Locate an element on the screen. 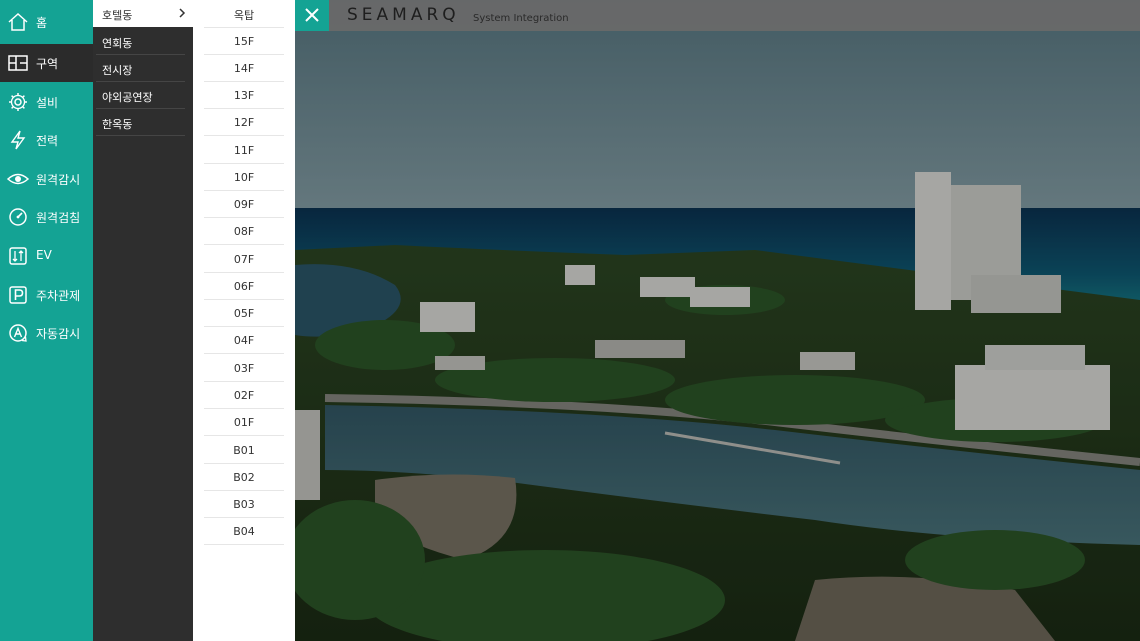 This screenshot has width=1140, height=641. floor-item: 03F is located at coordinates (244, 368).